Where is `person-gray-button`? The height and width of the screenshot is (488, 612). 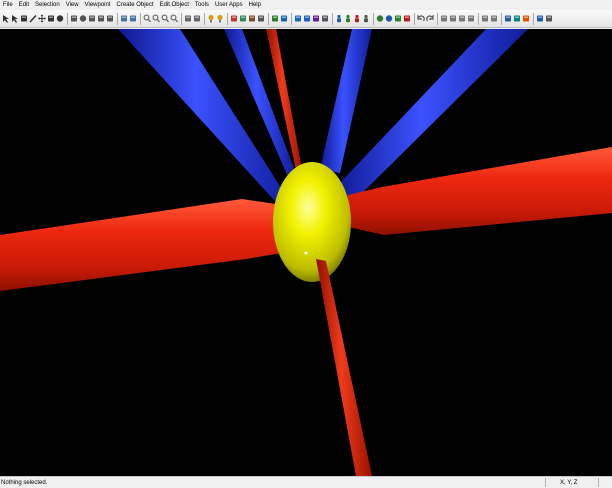
person-gray-button is located at coordinates (366, 19).